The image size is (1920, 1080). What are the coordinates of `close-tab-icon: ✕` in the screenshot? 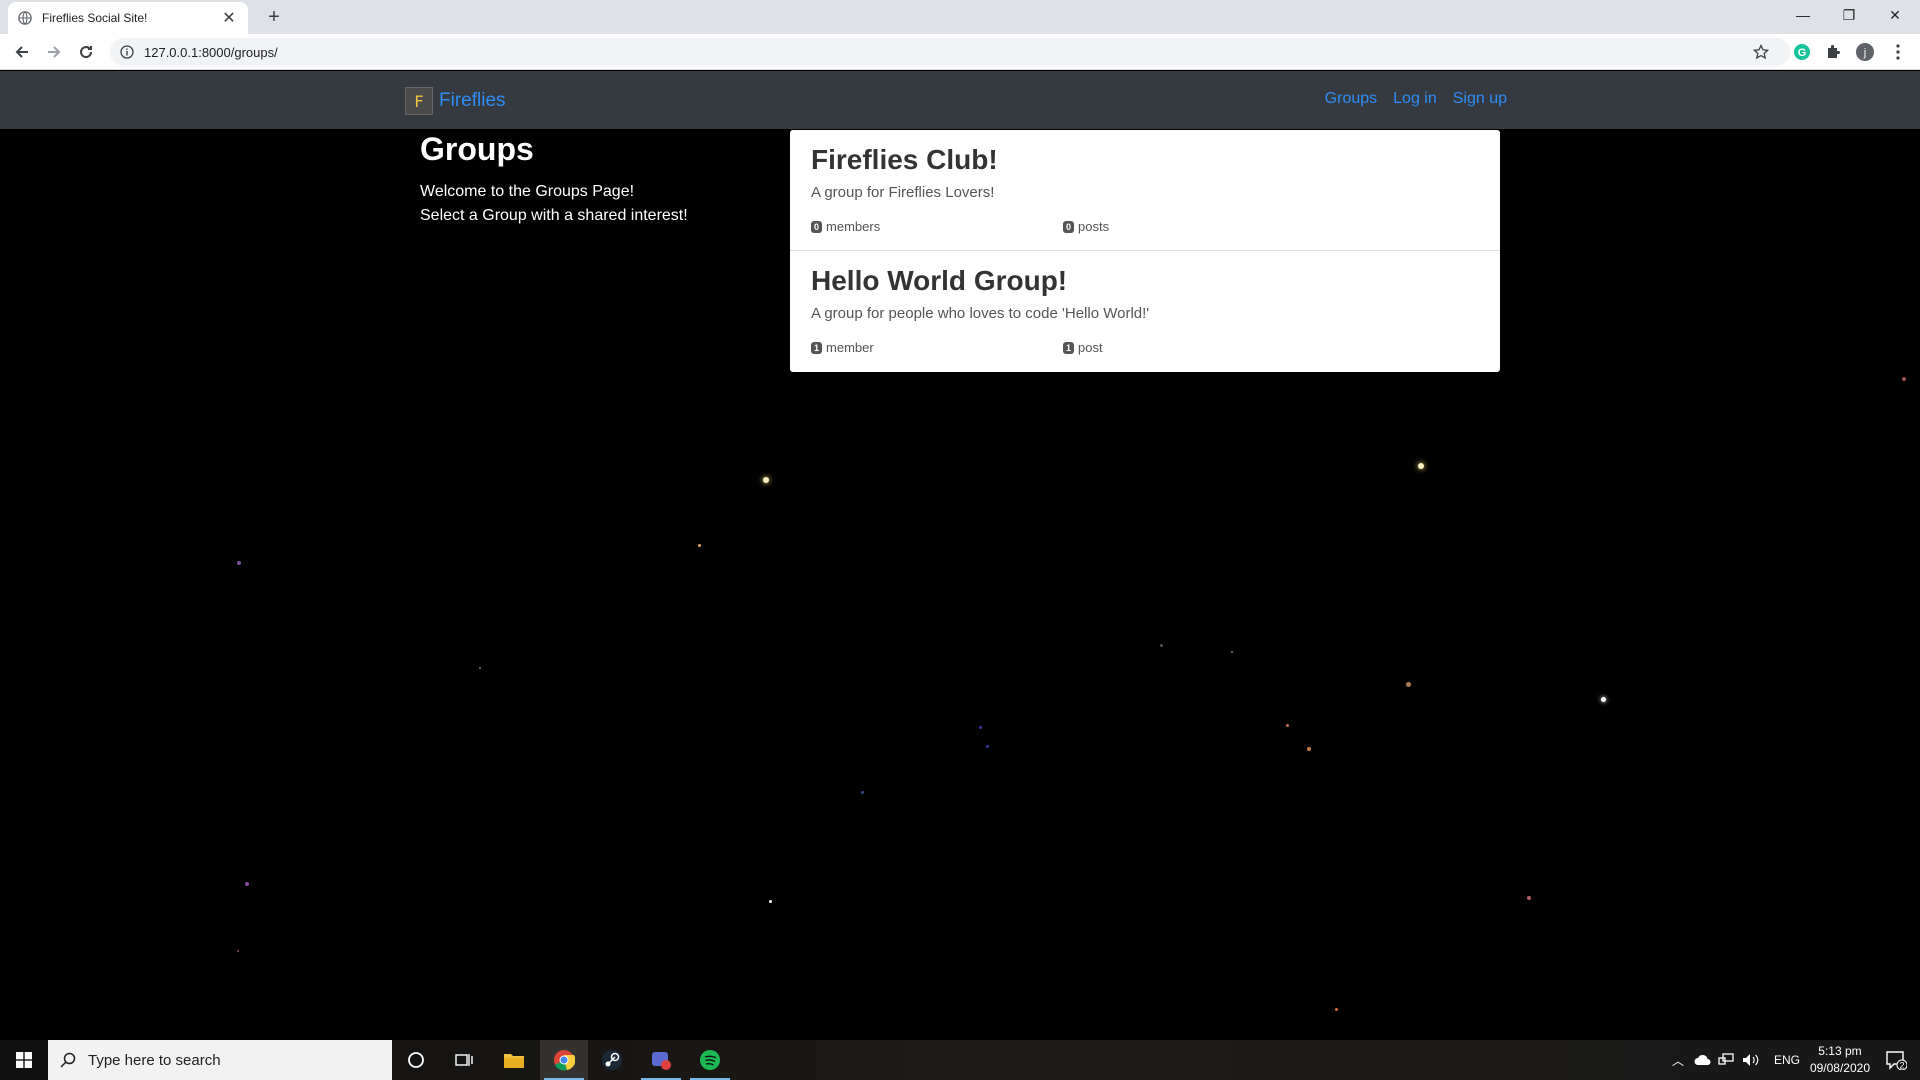 It's located at (229, 18).